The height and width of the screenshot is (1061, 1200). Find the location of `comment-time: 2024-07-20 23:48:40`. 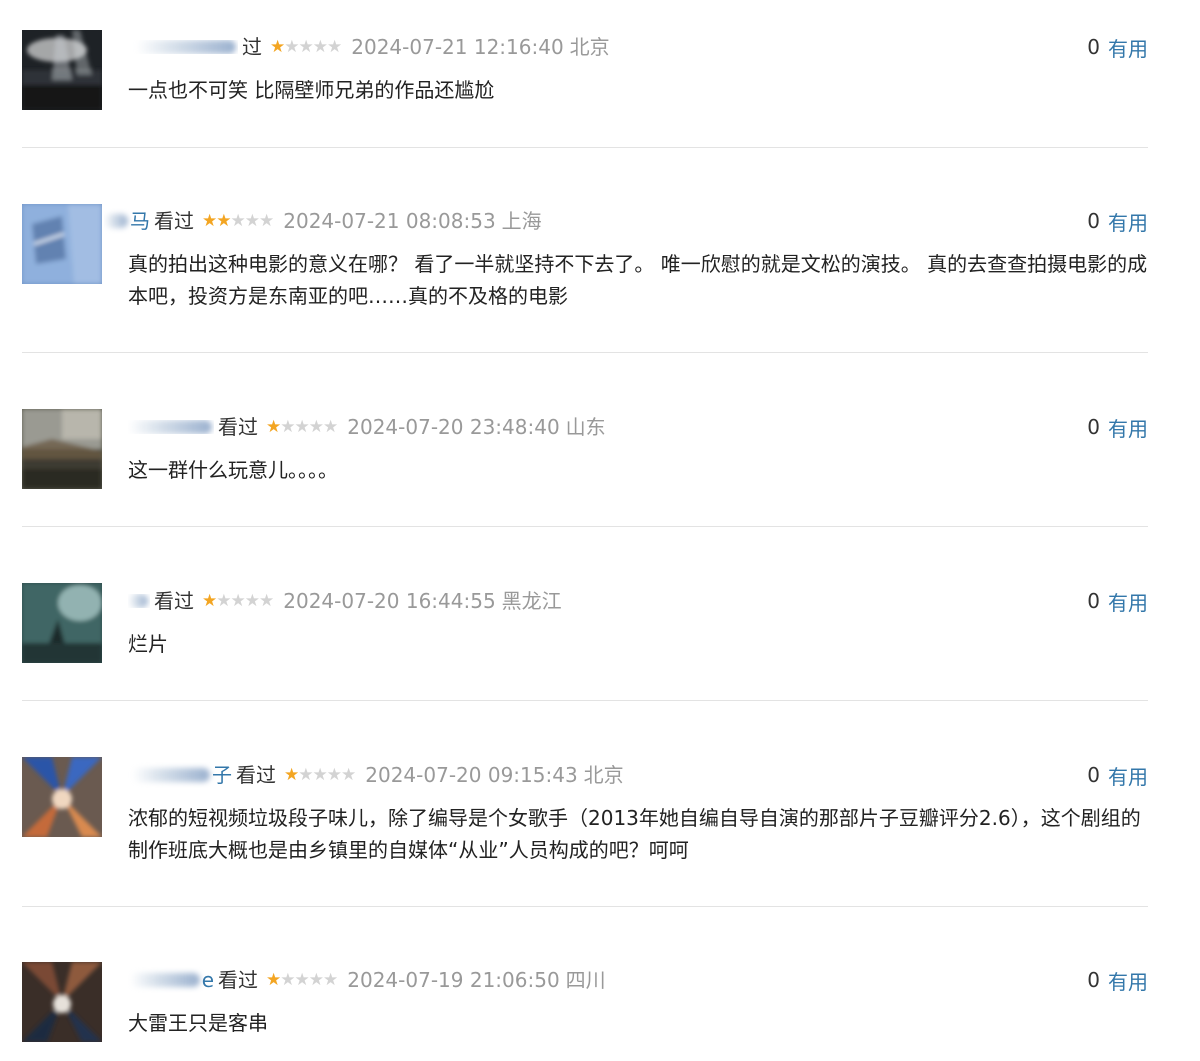

comment-time: 2024-07-20 23:48:40 is located at coordinates (453, 427).